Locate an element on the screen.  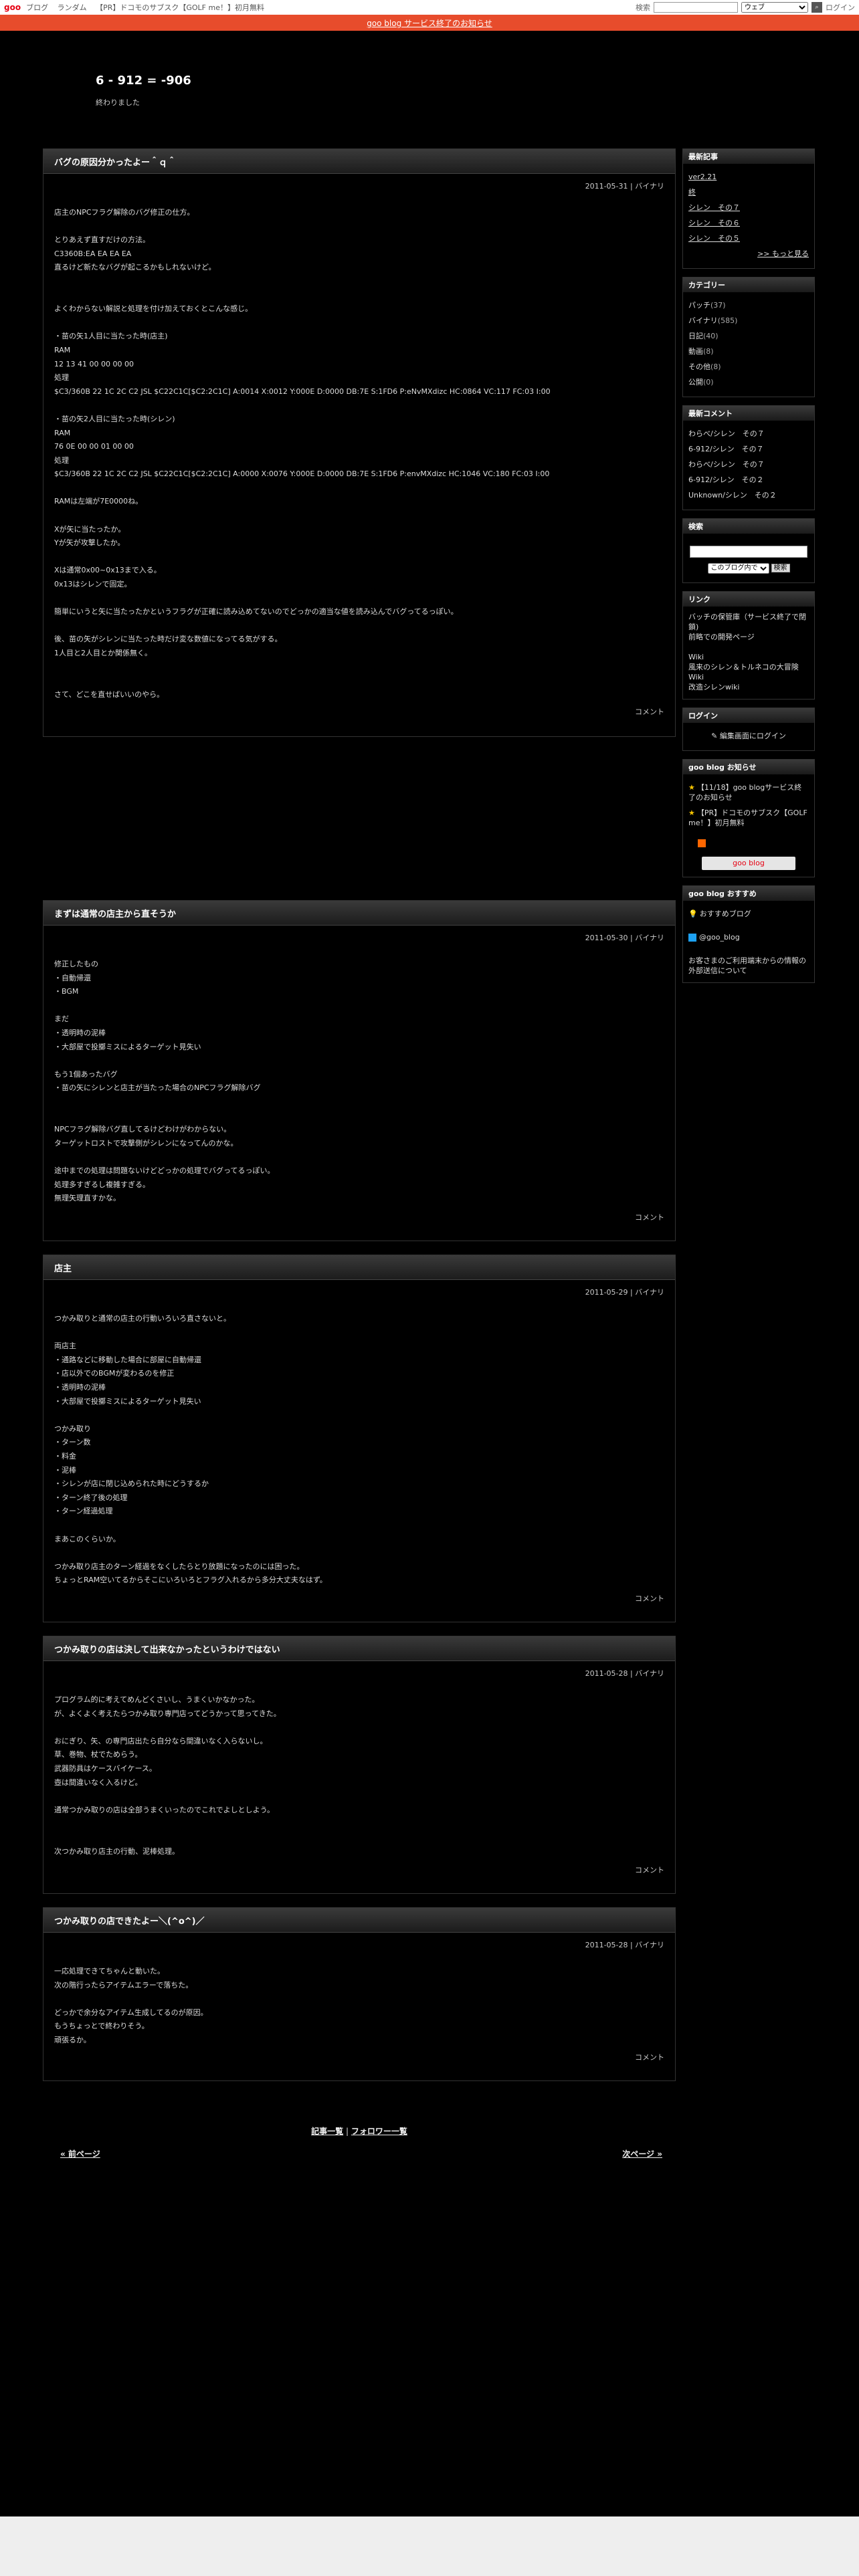
blog-search-button: 検索 is located at coordinates (780, 568).